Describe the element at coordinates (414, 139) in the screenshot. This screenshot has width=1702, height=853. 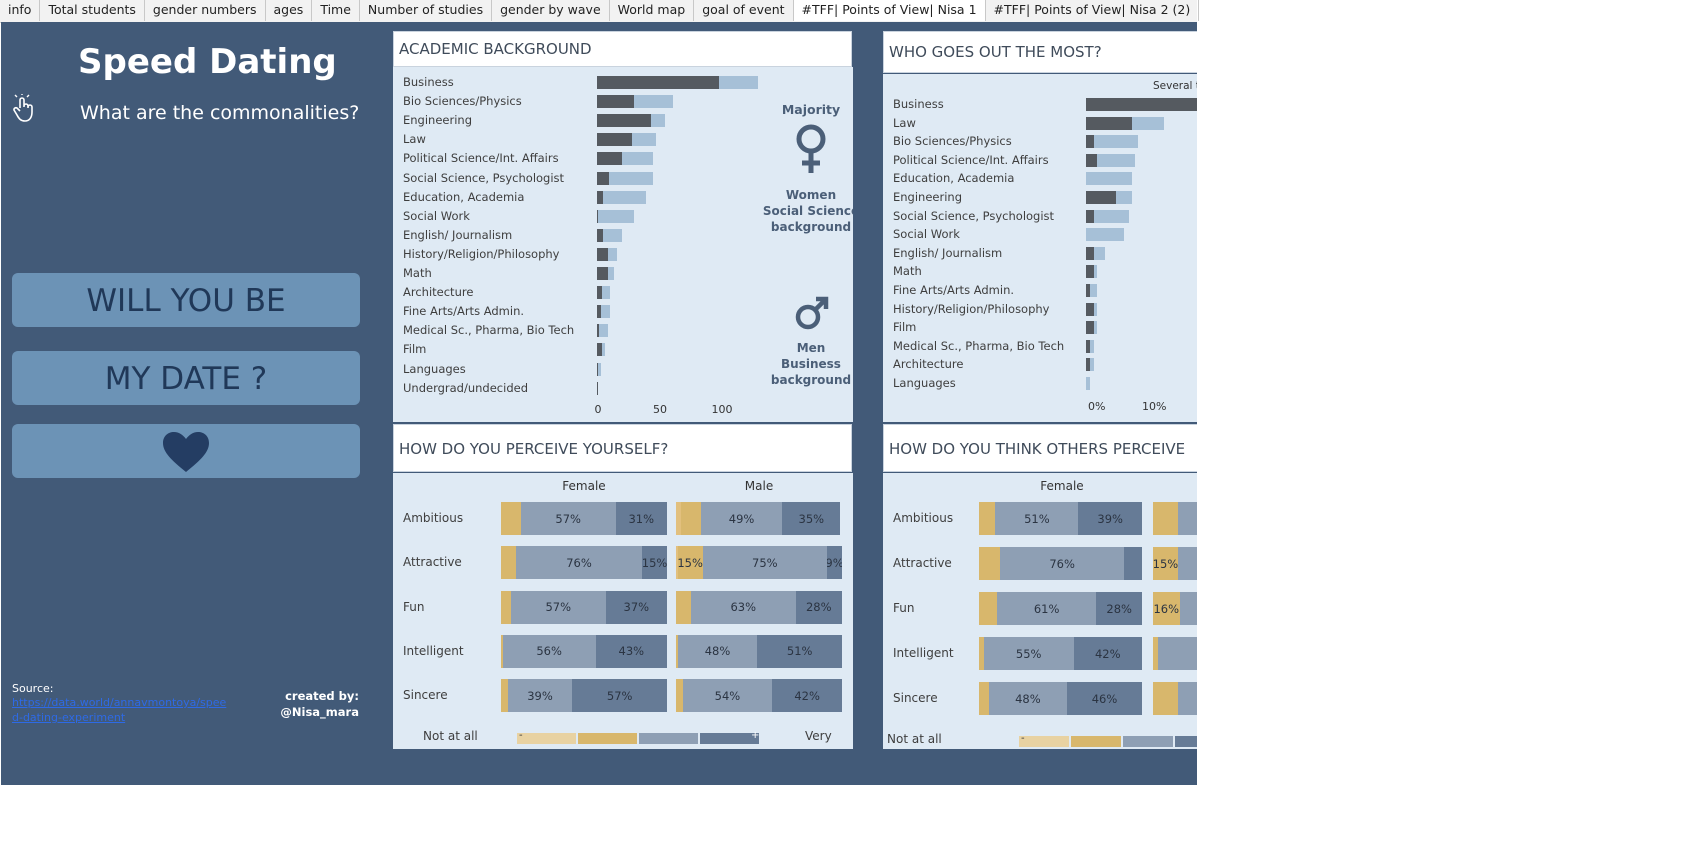
I see `academic-row-label: Law` at that location.